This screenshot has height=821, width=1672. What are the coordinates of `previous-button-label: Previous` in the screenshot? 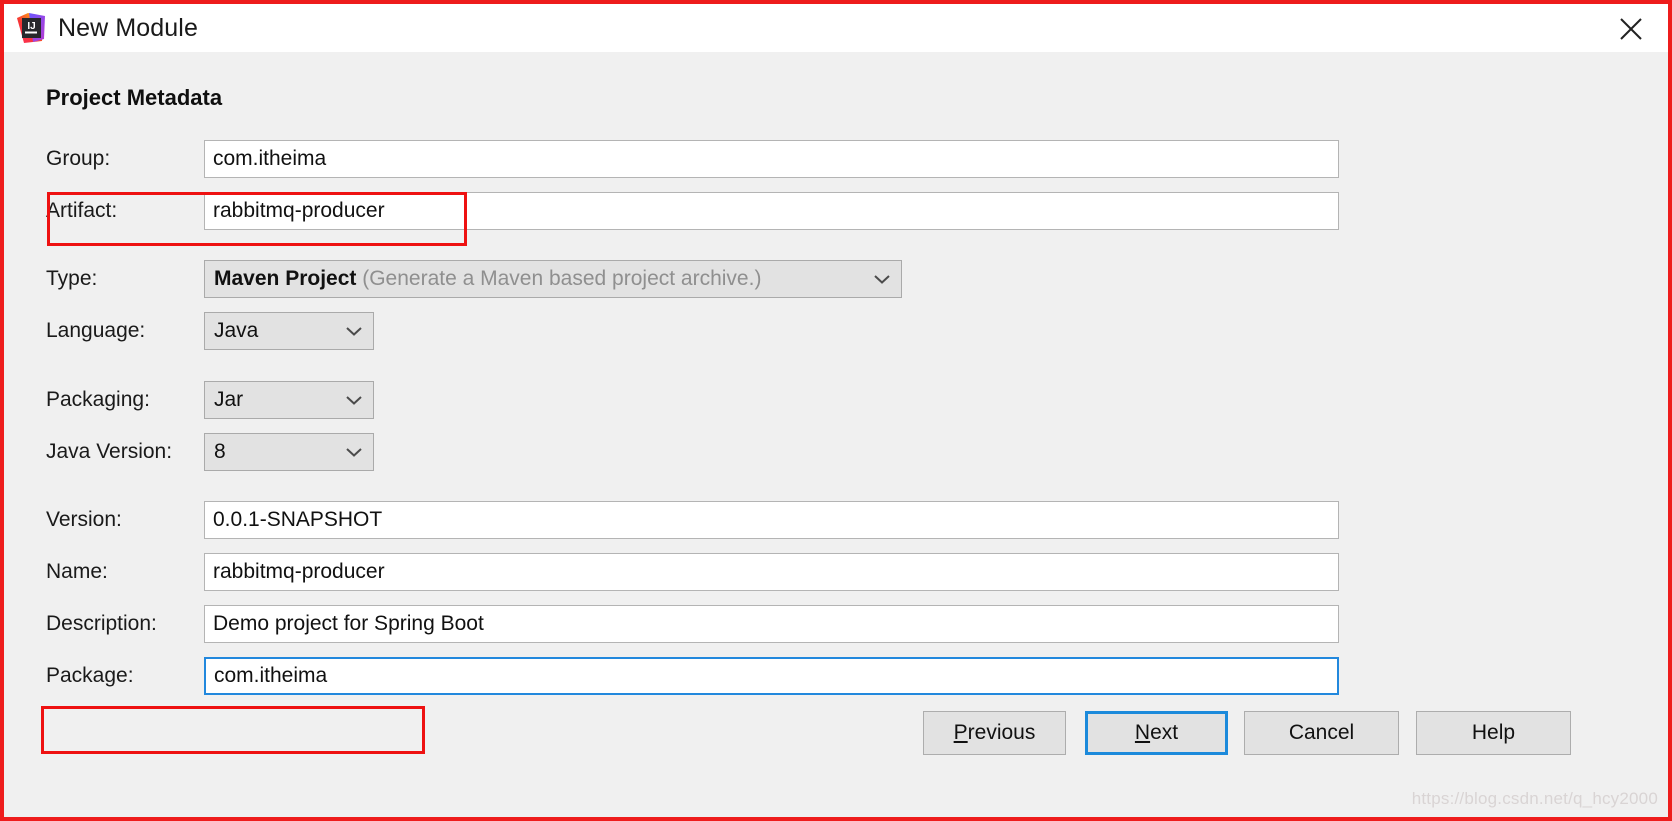 It's located at (994, 732).